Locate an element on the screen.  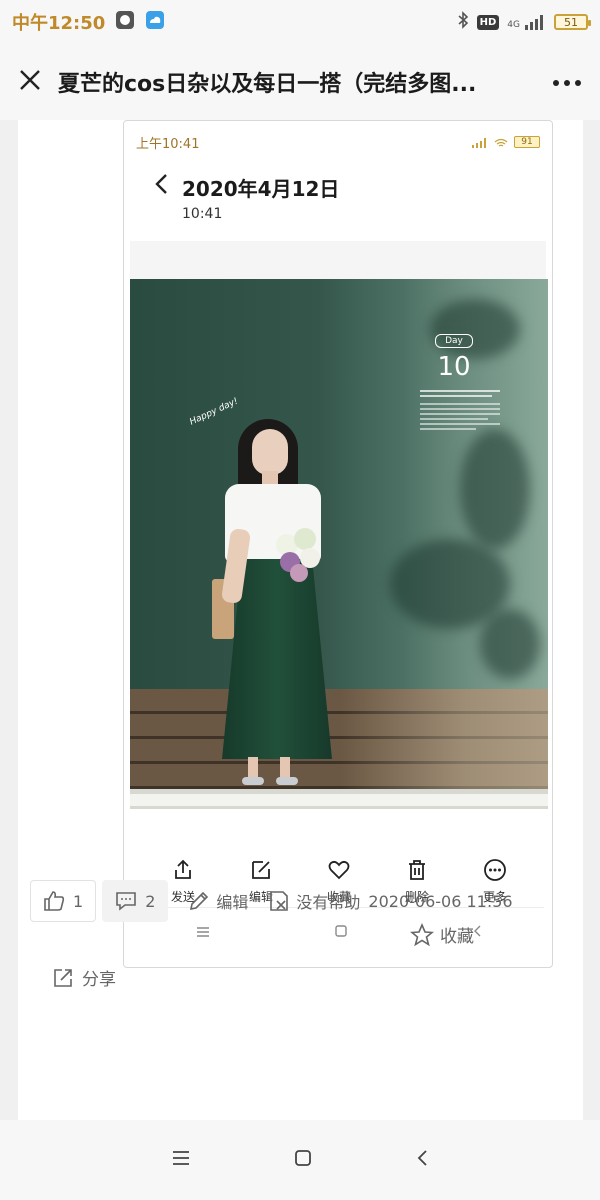
signal-icon: 4G is located at coordinates (526, 22).